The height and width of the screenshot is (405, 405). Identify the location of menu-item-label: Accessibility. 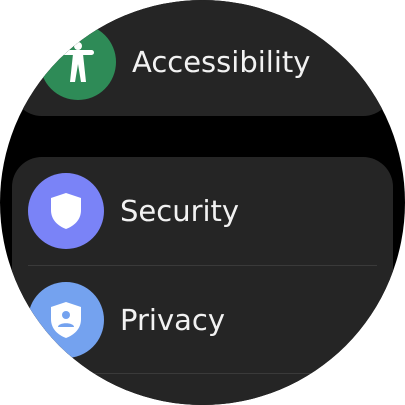
(221, 62).